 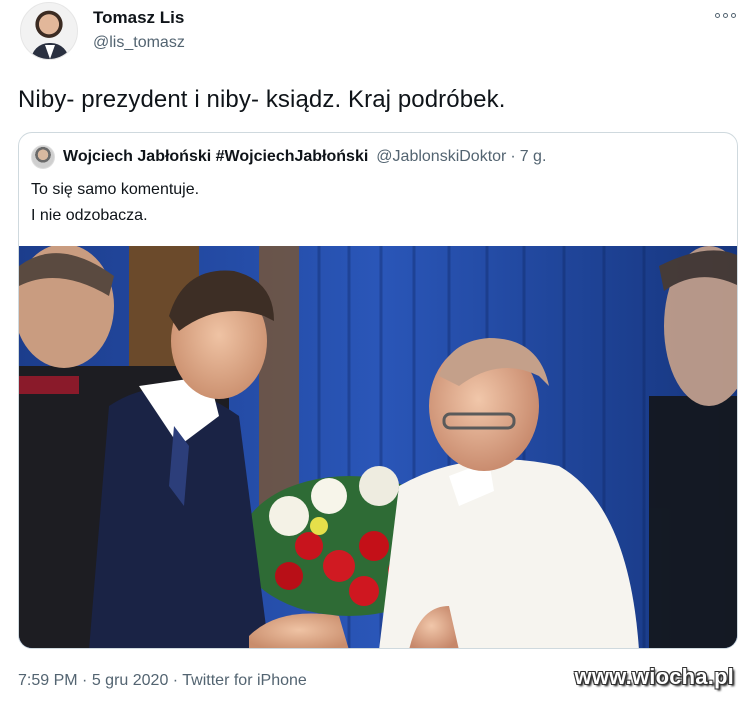 What do you see at coordinates (533, 156) in the screenshot?
I see `quoted-tweet-time: 7 g.` at bounding box center [533, 156].